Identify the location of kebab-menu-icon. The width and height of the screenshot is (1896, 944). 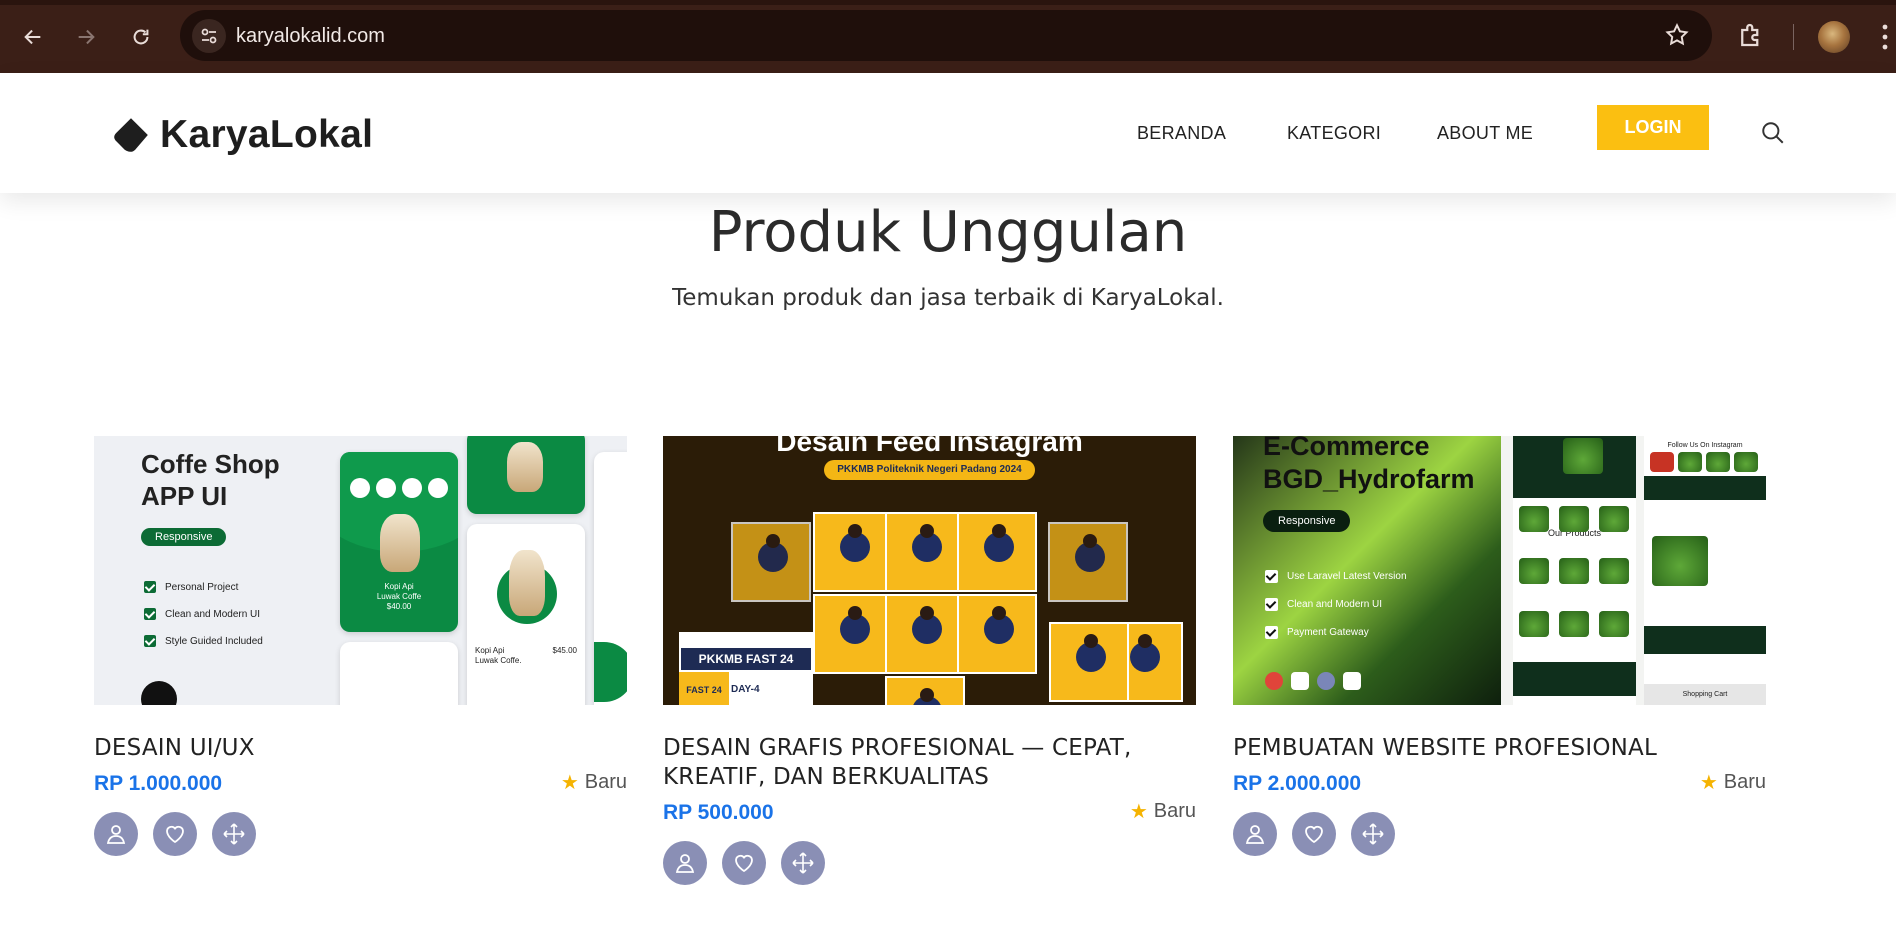
(1885, 37).